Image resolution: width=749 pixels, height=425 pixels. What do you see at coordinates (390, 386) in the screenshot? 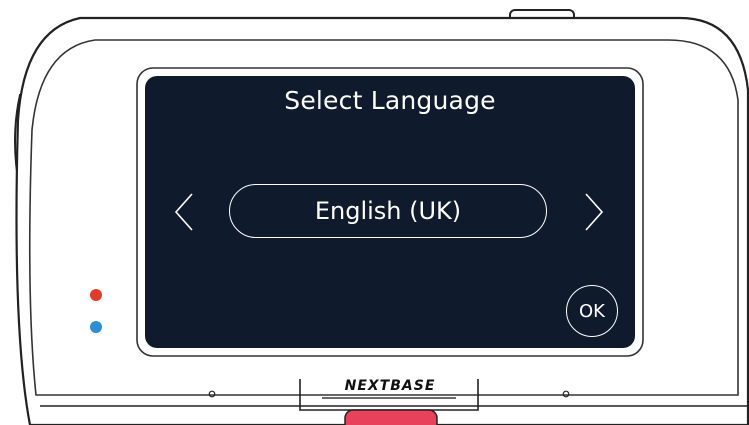
I see `brand-logo: NEXTBASE` at bounding box center [390, 386].